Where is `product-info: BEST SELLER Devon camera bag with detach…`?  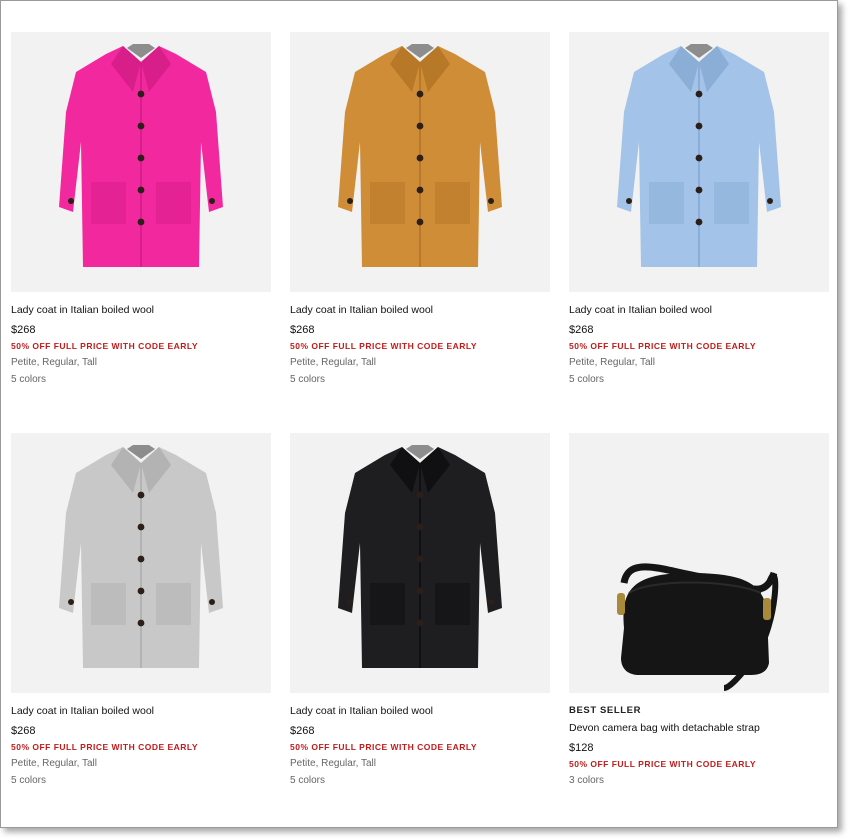 product-info: BEST SELLER Devon camera bag with detach… is located at coordinates (699, 740).